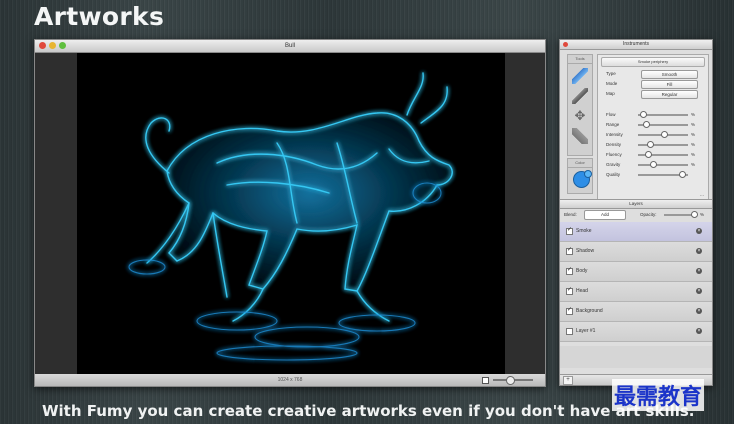  Describe the element at coordinates (636, 232) in the screenshot. I see `layer-item: Smoke ×` at that location.